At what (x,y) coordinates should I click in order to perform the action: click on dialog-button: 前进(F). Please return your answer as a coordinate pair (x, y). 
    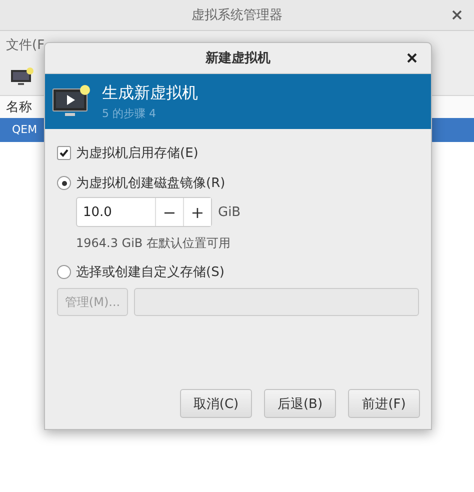
    Looking at the image, I should click on (384, 403).